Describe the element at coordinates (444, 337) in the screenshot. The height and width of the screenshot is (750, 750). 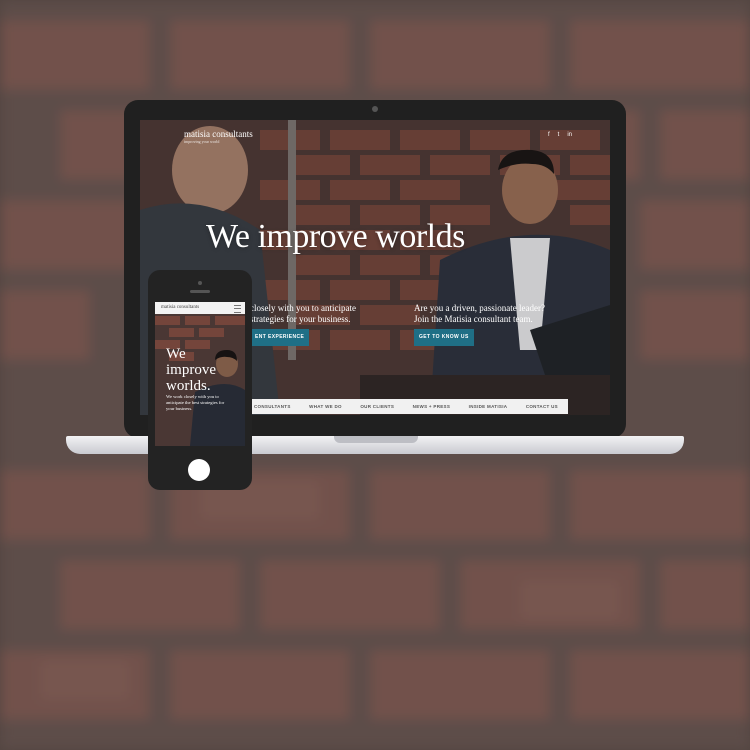
I see `get-to-know-us-button: GET TO KNOW US` at that location.